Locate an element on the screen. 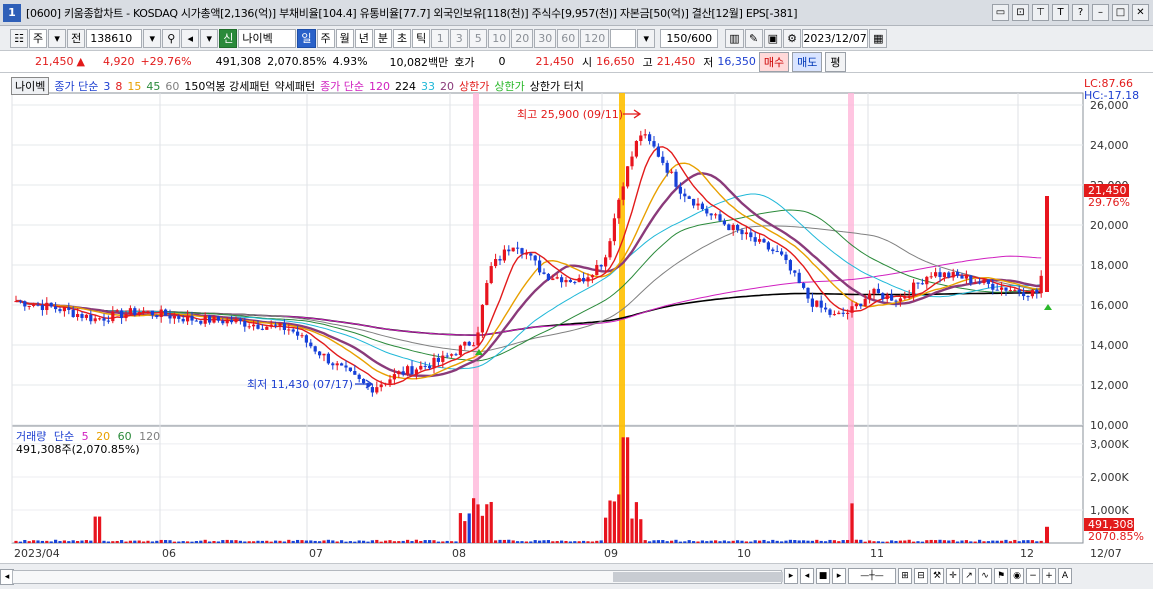 The height and width of the screenshot is (589, 1153). num-10: 10 is located at coordinates (499, 38).